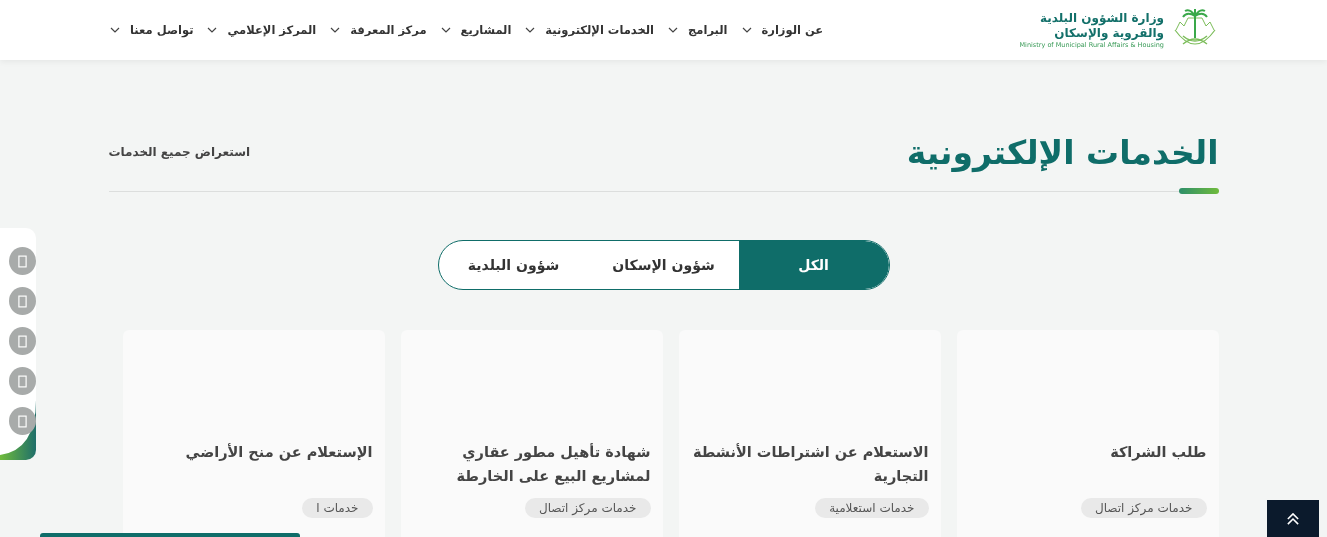 The image size is (1327, 537). What do you see at coordinates (1102, 18) in the screenshot?
I see `ministry-name: وزارة الشؤون البلدية` at bounding box center [1102, 18].